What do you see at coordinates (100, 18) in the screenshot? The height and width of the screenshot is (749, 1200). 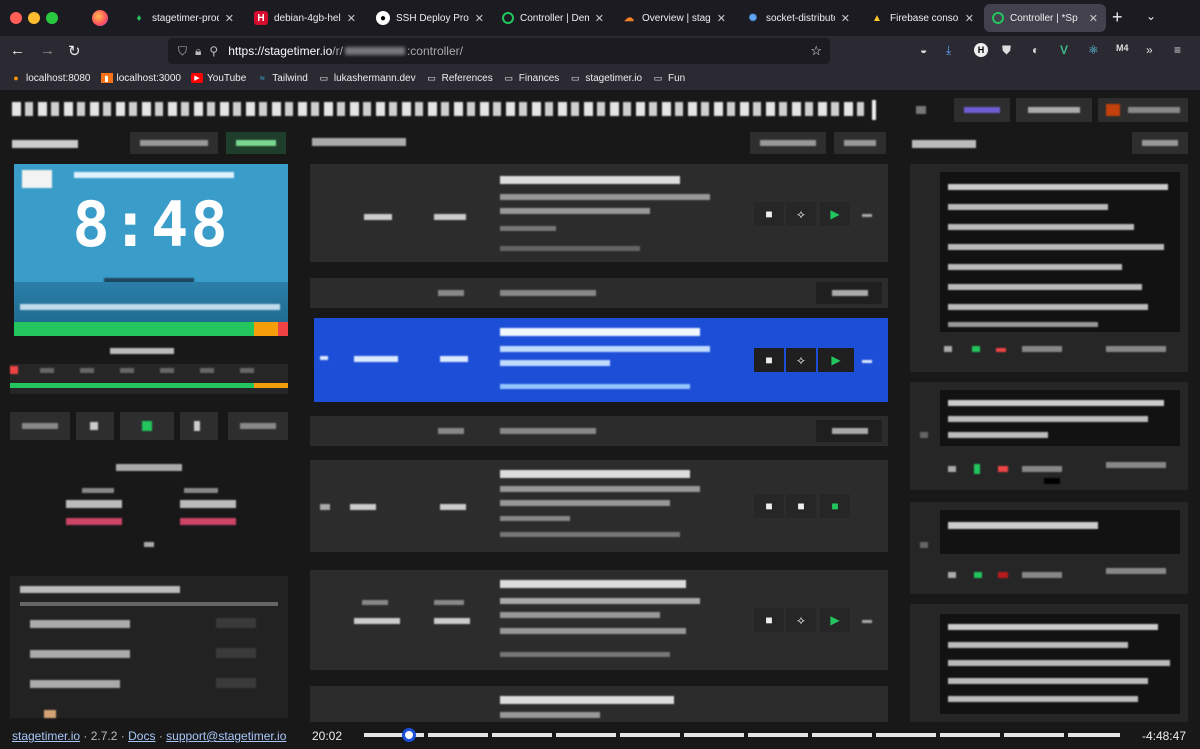 I see `firefox-icon` at bounding box center [100, 18].